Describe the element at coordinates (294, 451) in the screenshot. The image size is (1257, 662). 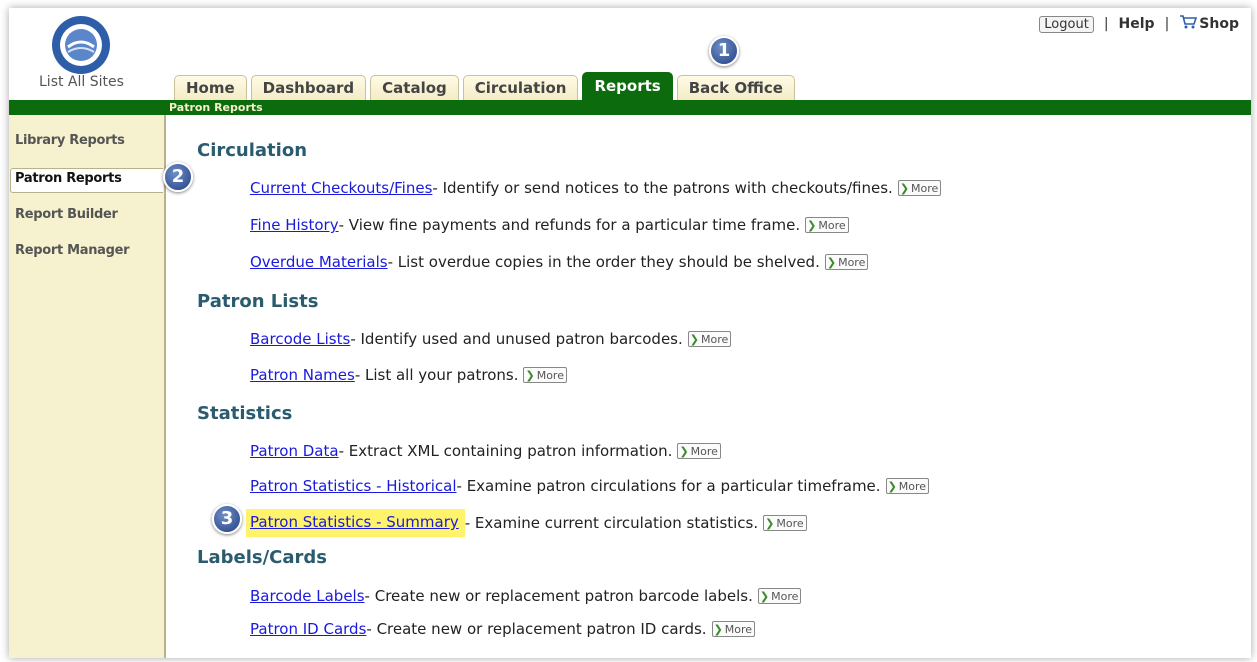
I see `report-link-patron-data: Patron Data` at that location.